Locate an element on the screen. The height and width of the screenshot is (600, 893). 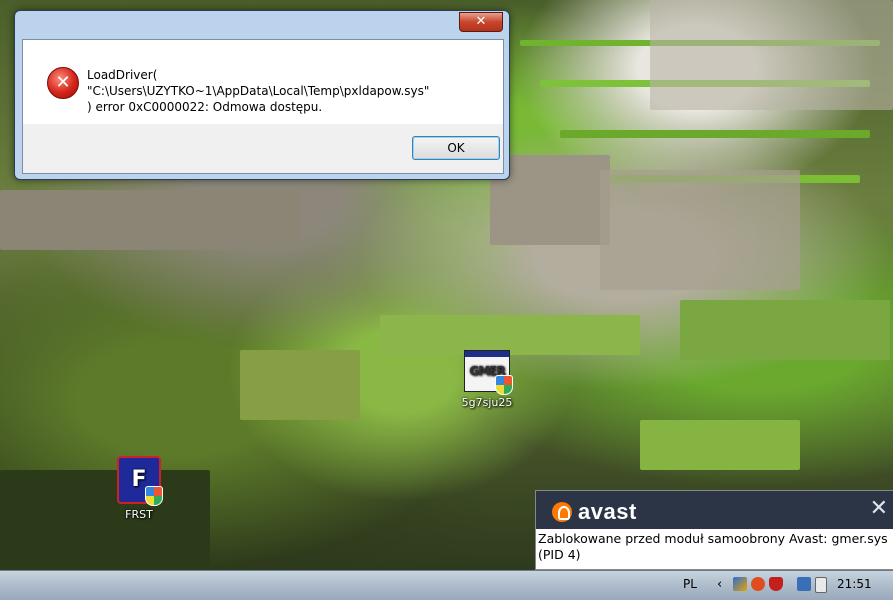
security-shield-icon is located at coordinates (776, 584).